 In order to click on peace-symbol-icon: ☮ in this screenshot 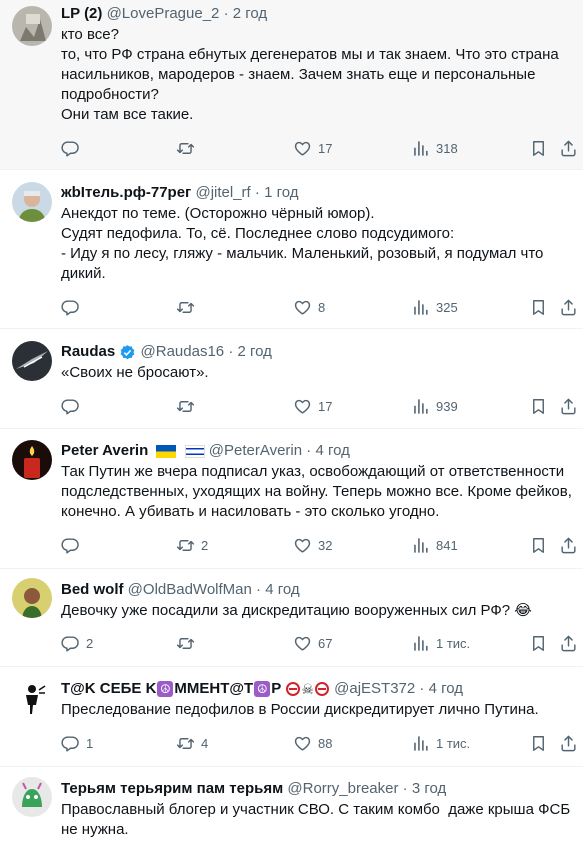, I will do `click(165, 689)`.